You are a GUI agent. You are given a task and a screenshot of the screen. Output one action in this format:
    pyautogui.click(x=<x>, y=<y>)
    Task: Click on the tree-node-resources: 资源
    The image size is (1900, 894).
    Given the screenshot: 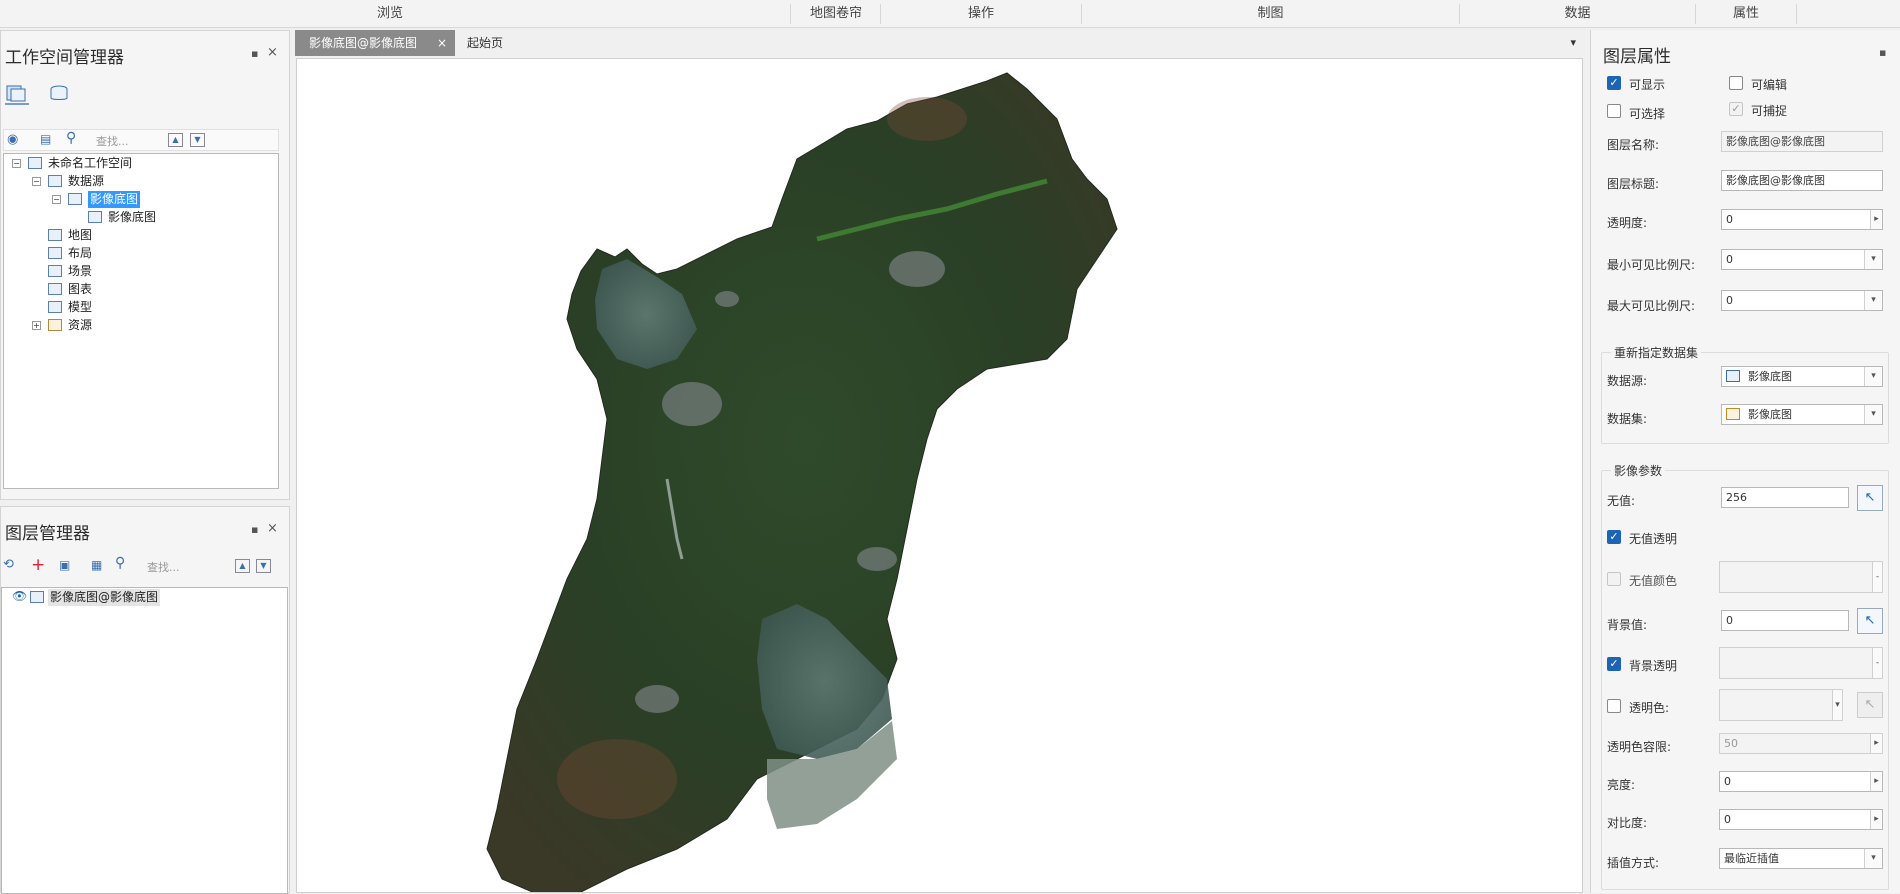 What is the action you would take?
    pyautogui.click(x=80, y=325)
    